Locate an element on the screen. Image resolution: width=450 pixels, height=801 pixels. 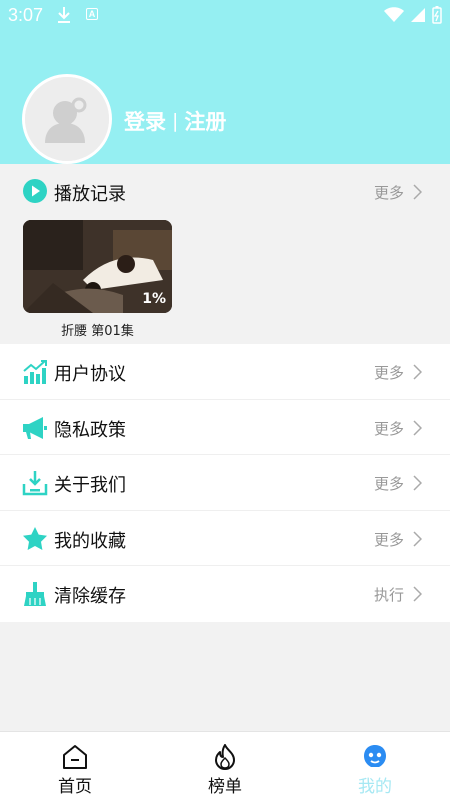
tab-ranking: 榜单 is located at coordinates (225, 766).